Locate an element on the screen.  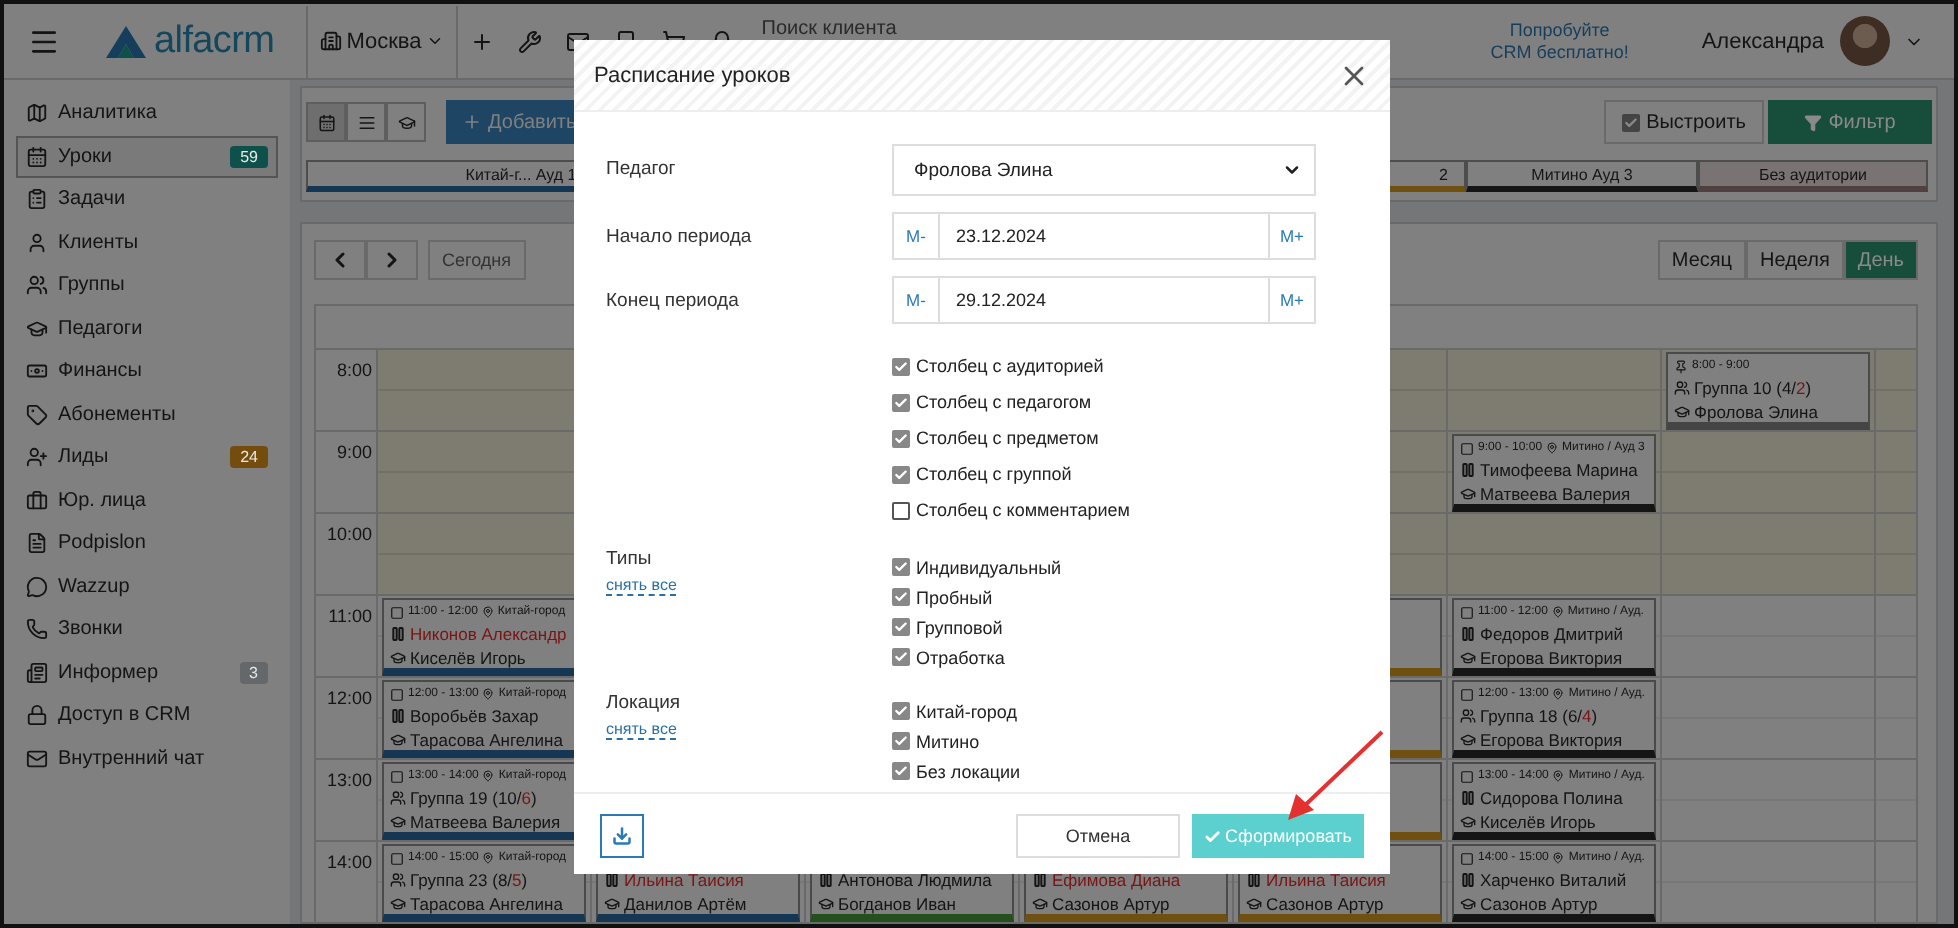
sidebar-item: Wazzup is located at coordinates (147, 586).